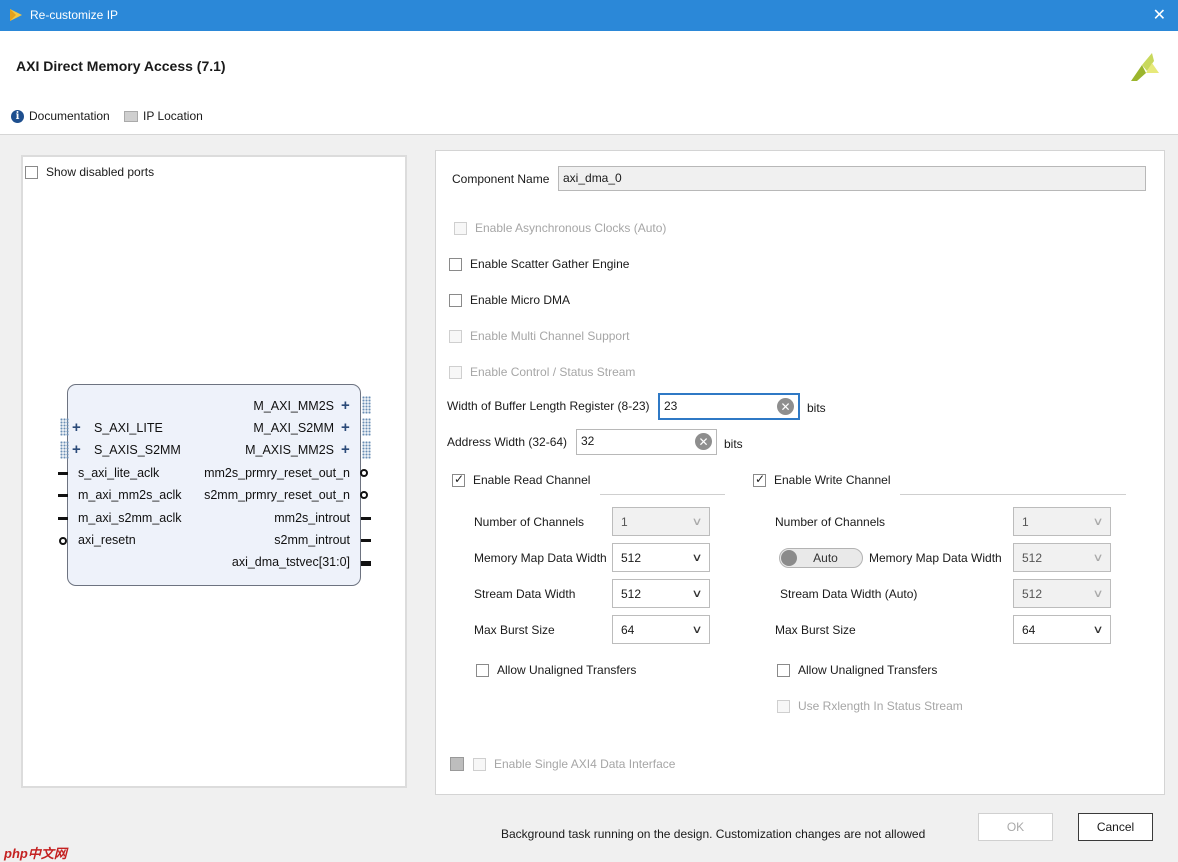 The width and height of the screenshot is (1178, 862). I want to click on read-stream-width-select: 512 ∨, so click(661, 593).